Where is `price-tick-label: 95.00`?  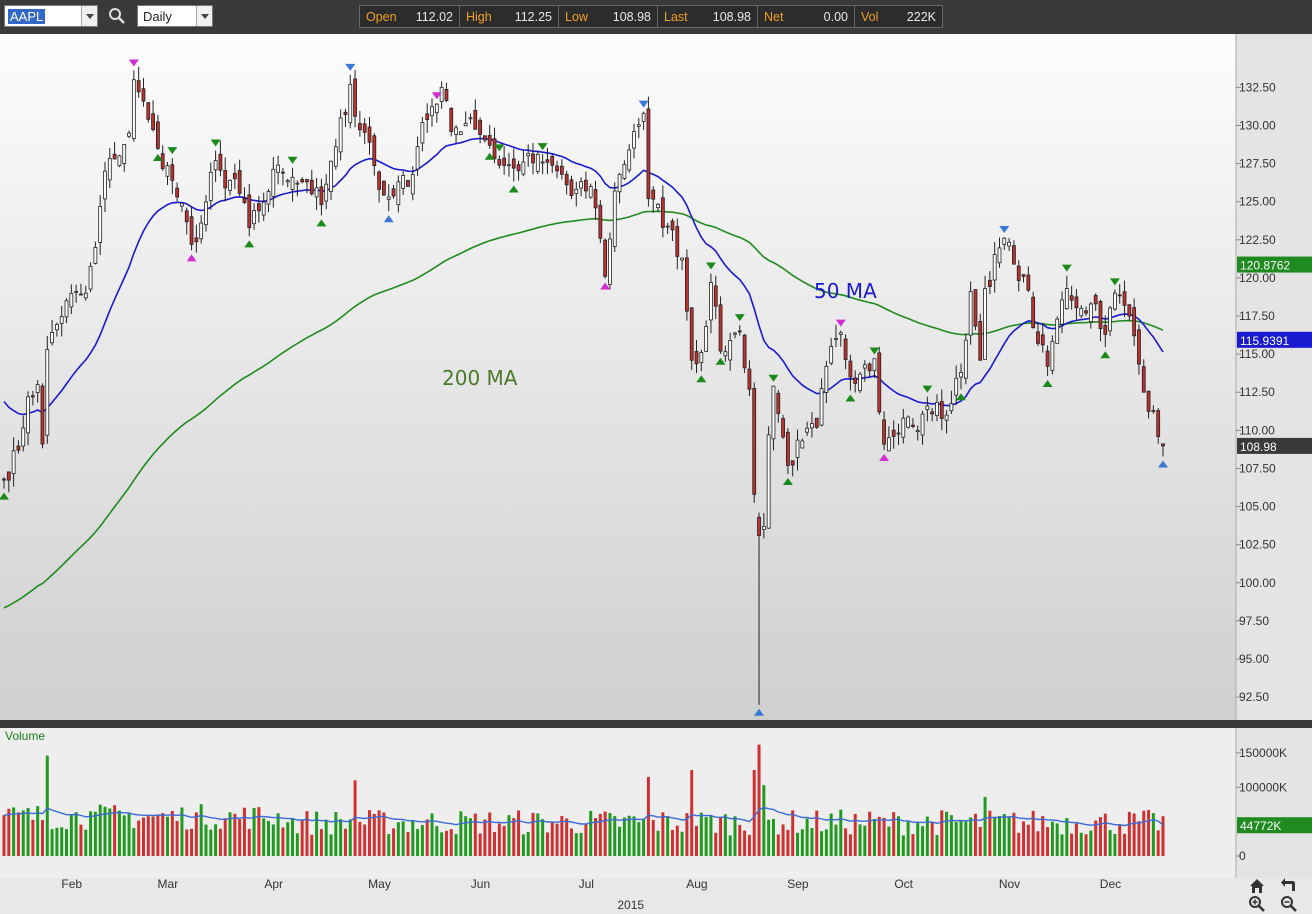 price-tick-label: 95.00 is located at coordinates (1254, 659).